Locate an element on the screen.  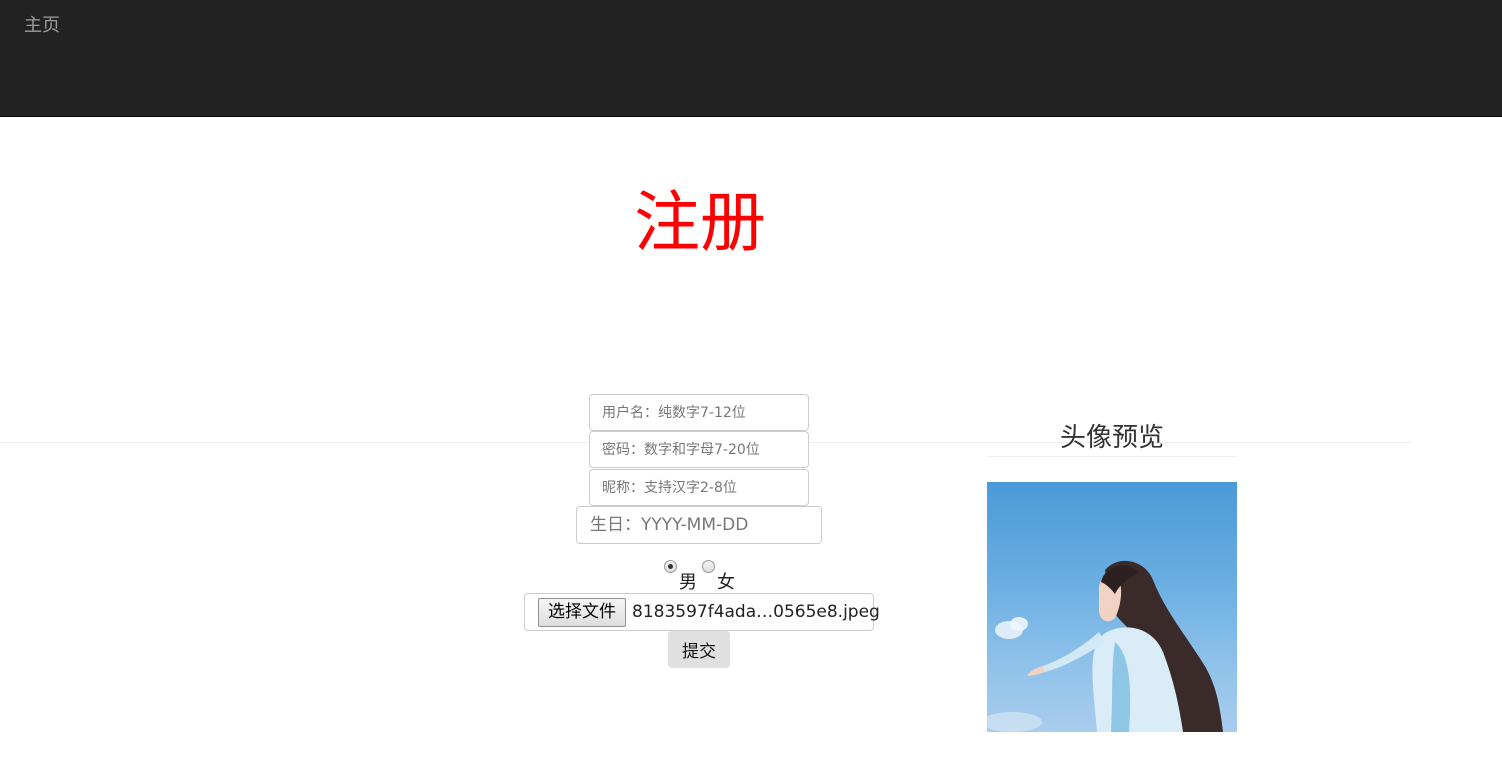
submit-button: 提交 is located at coordinates (699, 649).